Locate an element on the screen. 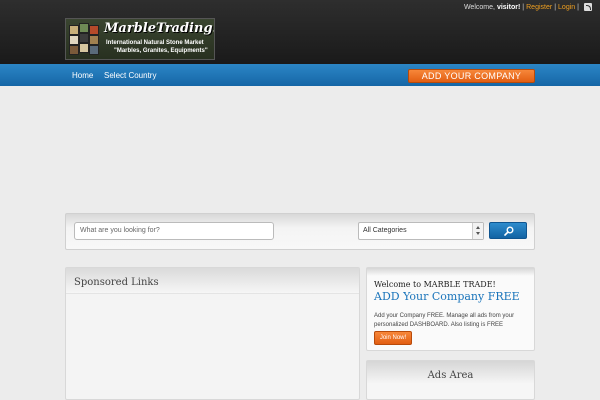 This screenshot has width=600, height=400. nav-select-country: Select Country is located at coordinates (130, 75).